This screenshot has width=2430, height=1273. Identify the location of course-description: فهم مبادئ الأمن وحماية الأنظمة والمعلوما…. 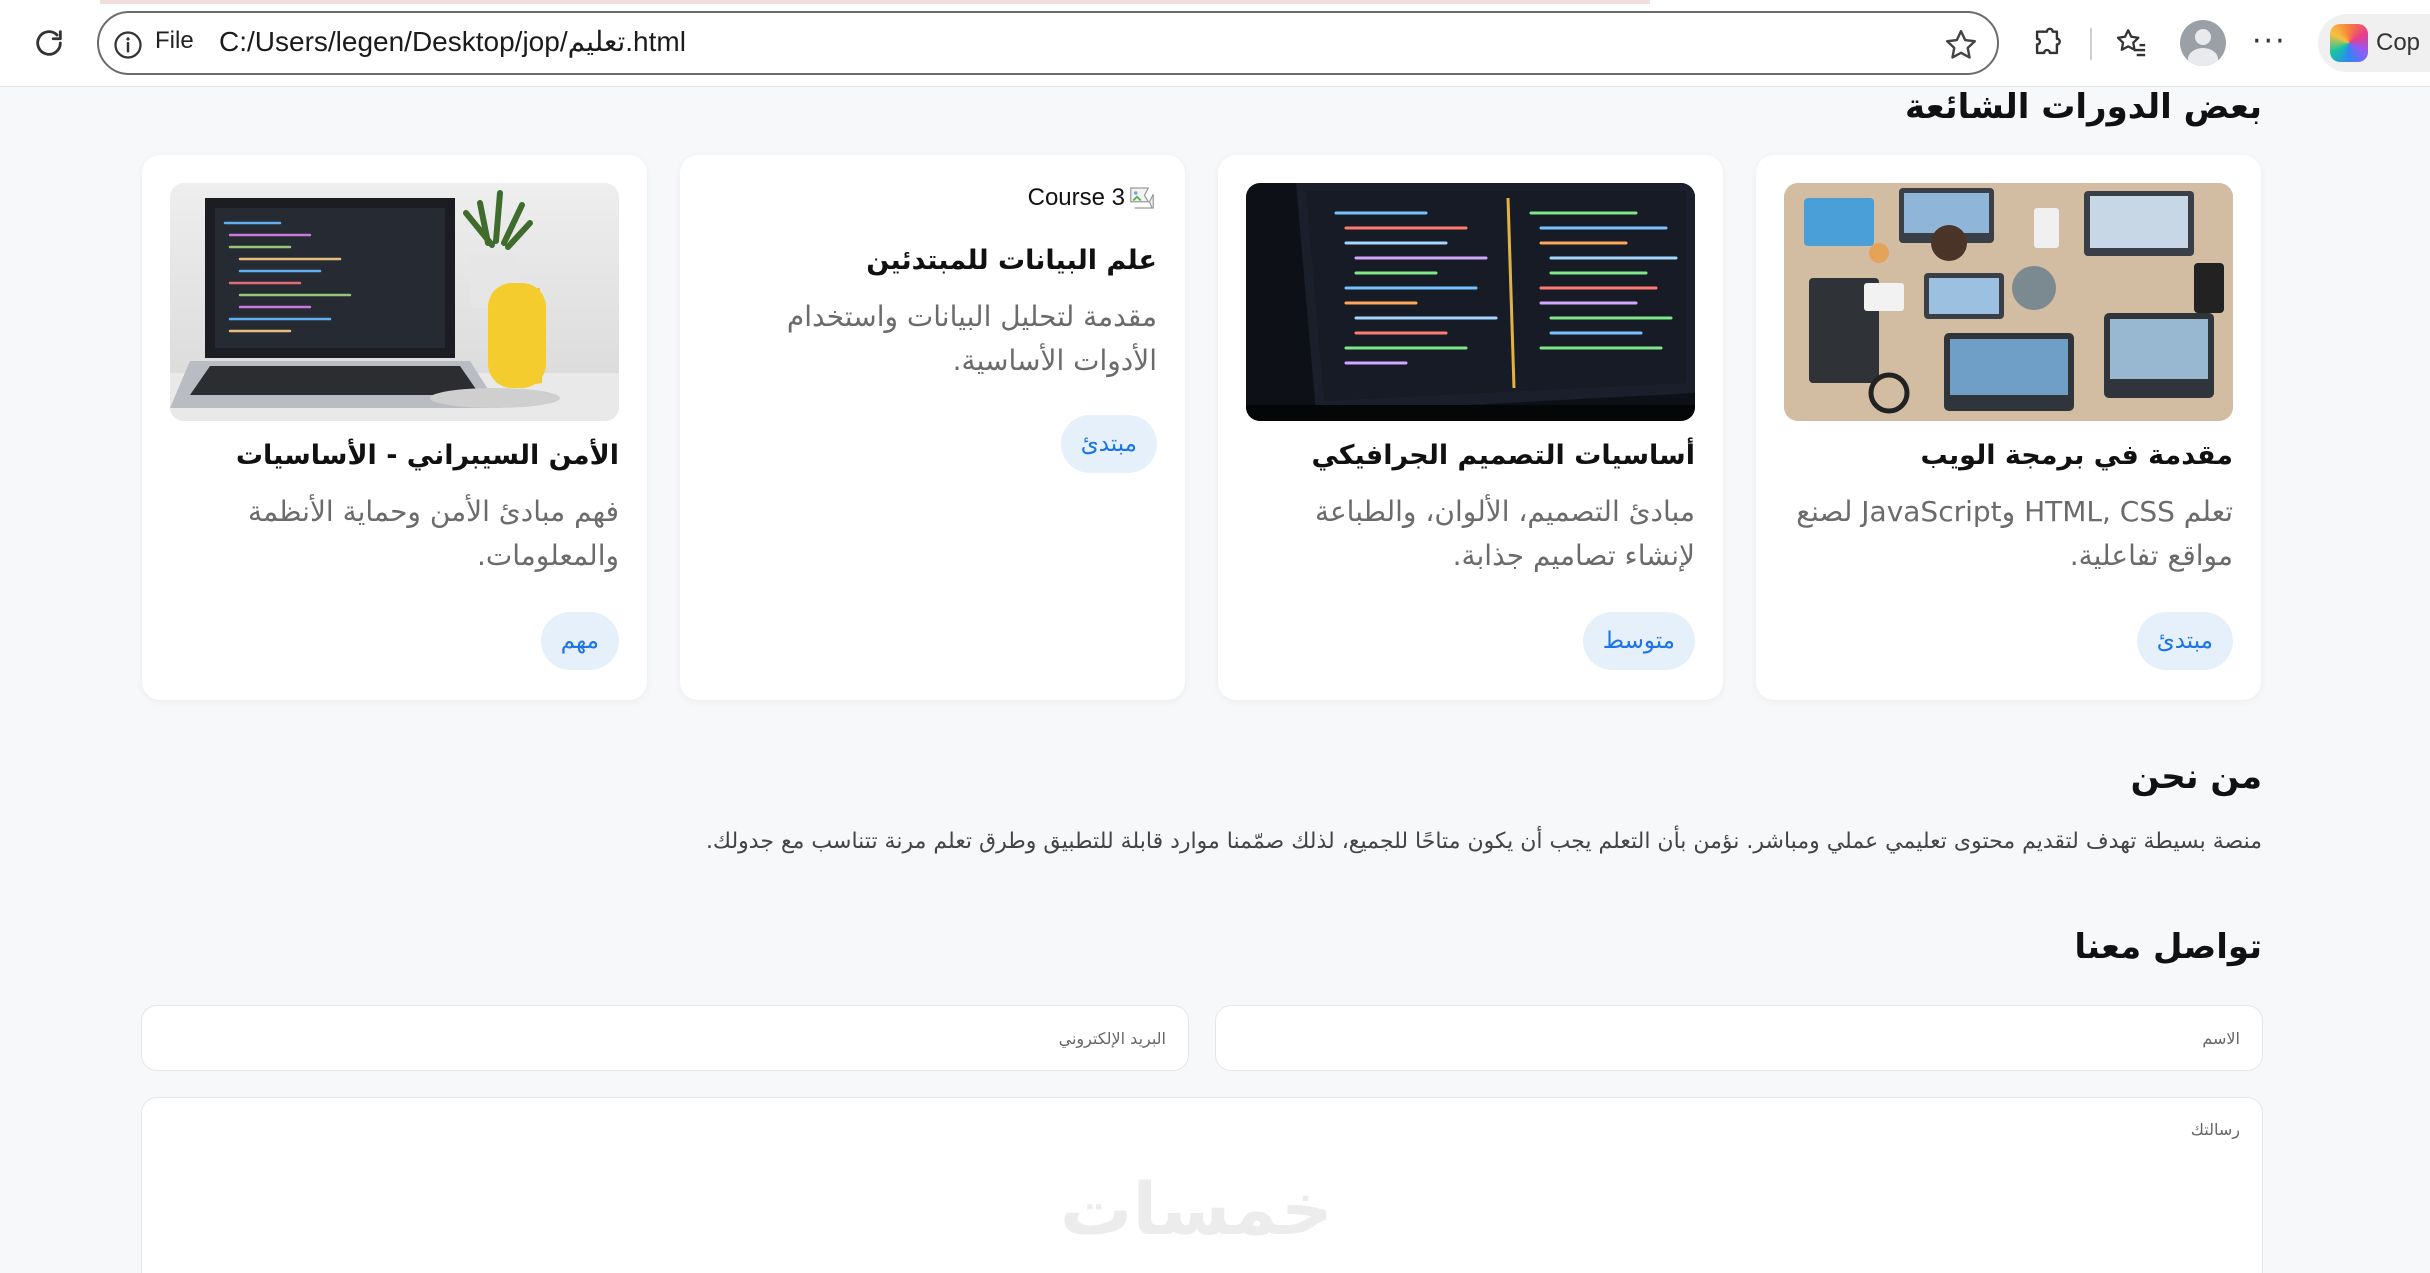
(433, 533).